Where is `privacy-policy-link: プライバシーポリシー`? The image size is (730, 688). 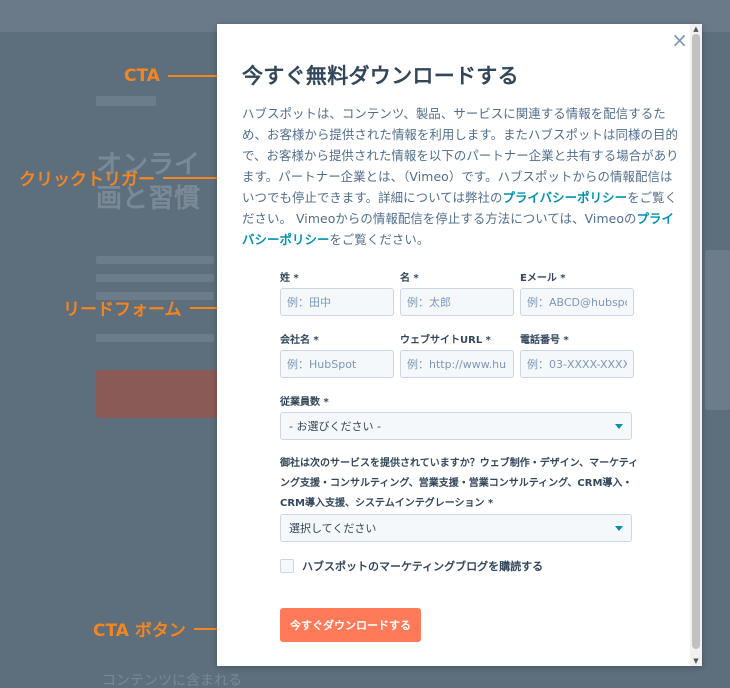 privacy-policy-link: プライバシーポリシー is located at coordinates (564, 197).